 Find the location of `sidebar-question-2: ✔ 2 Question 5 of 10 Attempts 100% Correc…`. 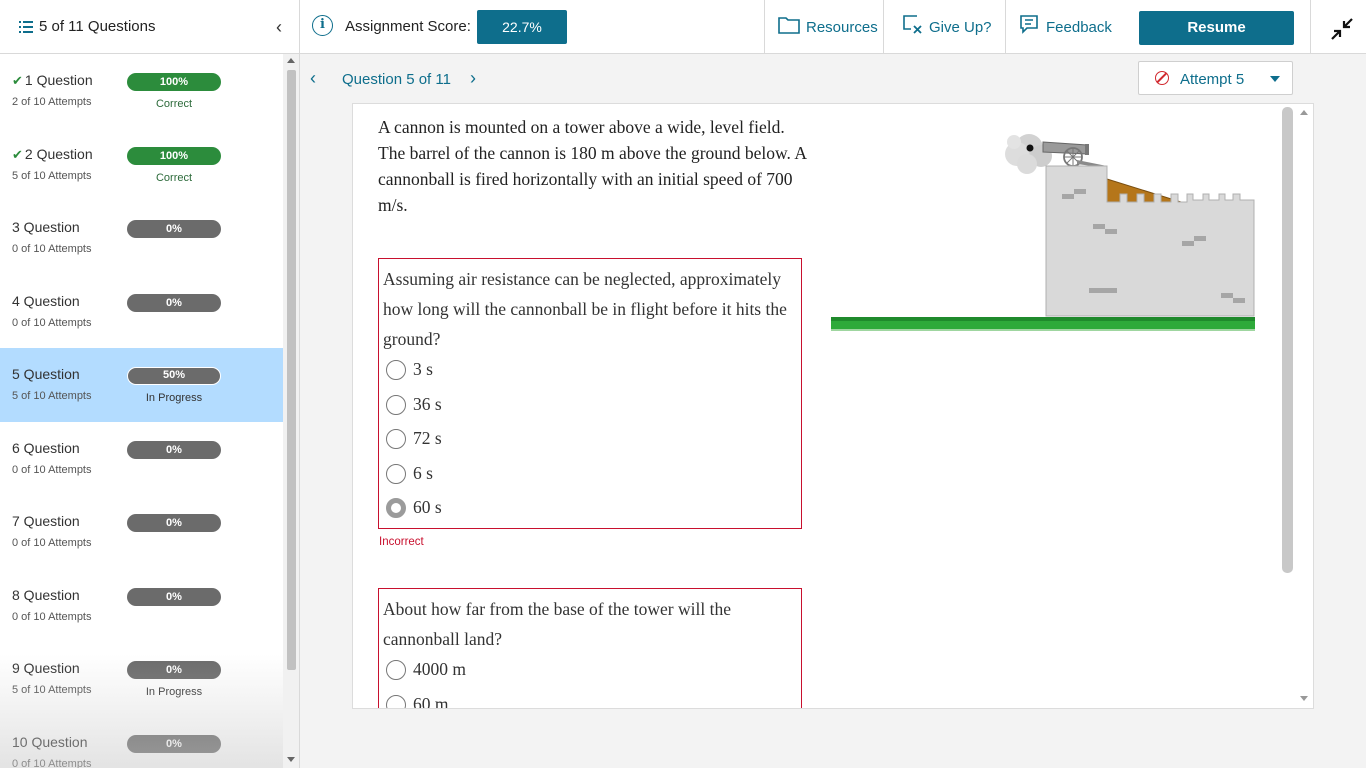

sidebar-question-2: ✔ 2 Question 5 of 10 Attempts 100% Correc… is located at coordinates (141, 165).